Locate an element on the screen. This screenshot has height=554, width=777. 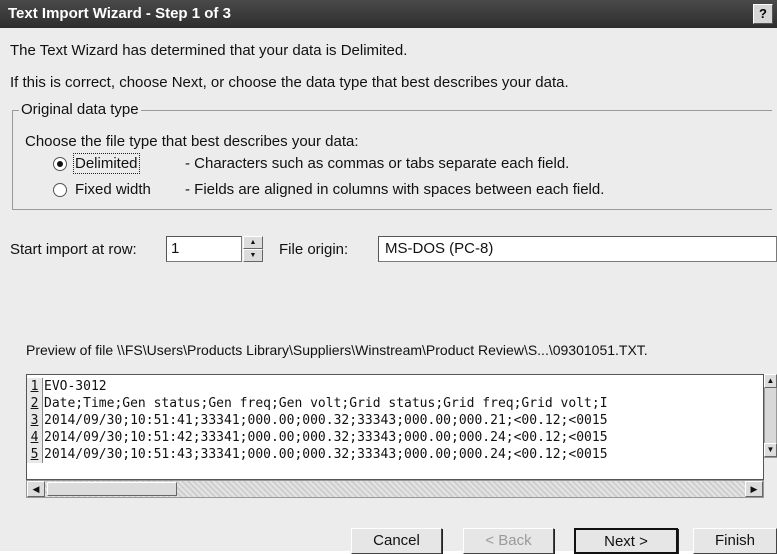
spin-down-icon: ▼ is located at coordinates (253, 255).